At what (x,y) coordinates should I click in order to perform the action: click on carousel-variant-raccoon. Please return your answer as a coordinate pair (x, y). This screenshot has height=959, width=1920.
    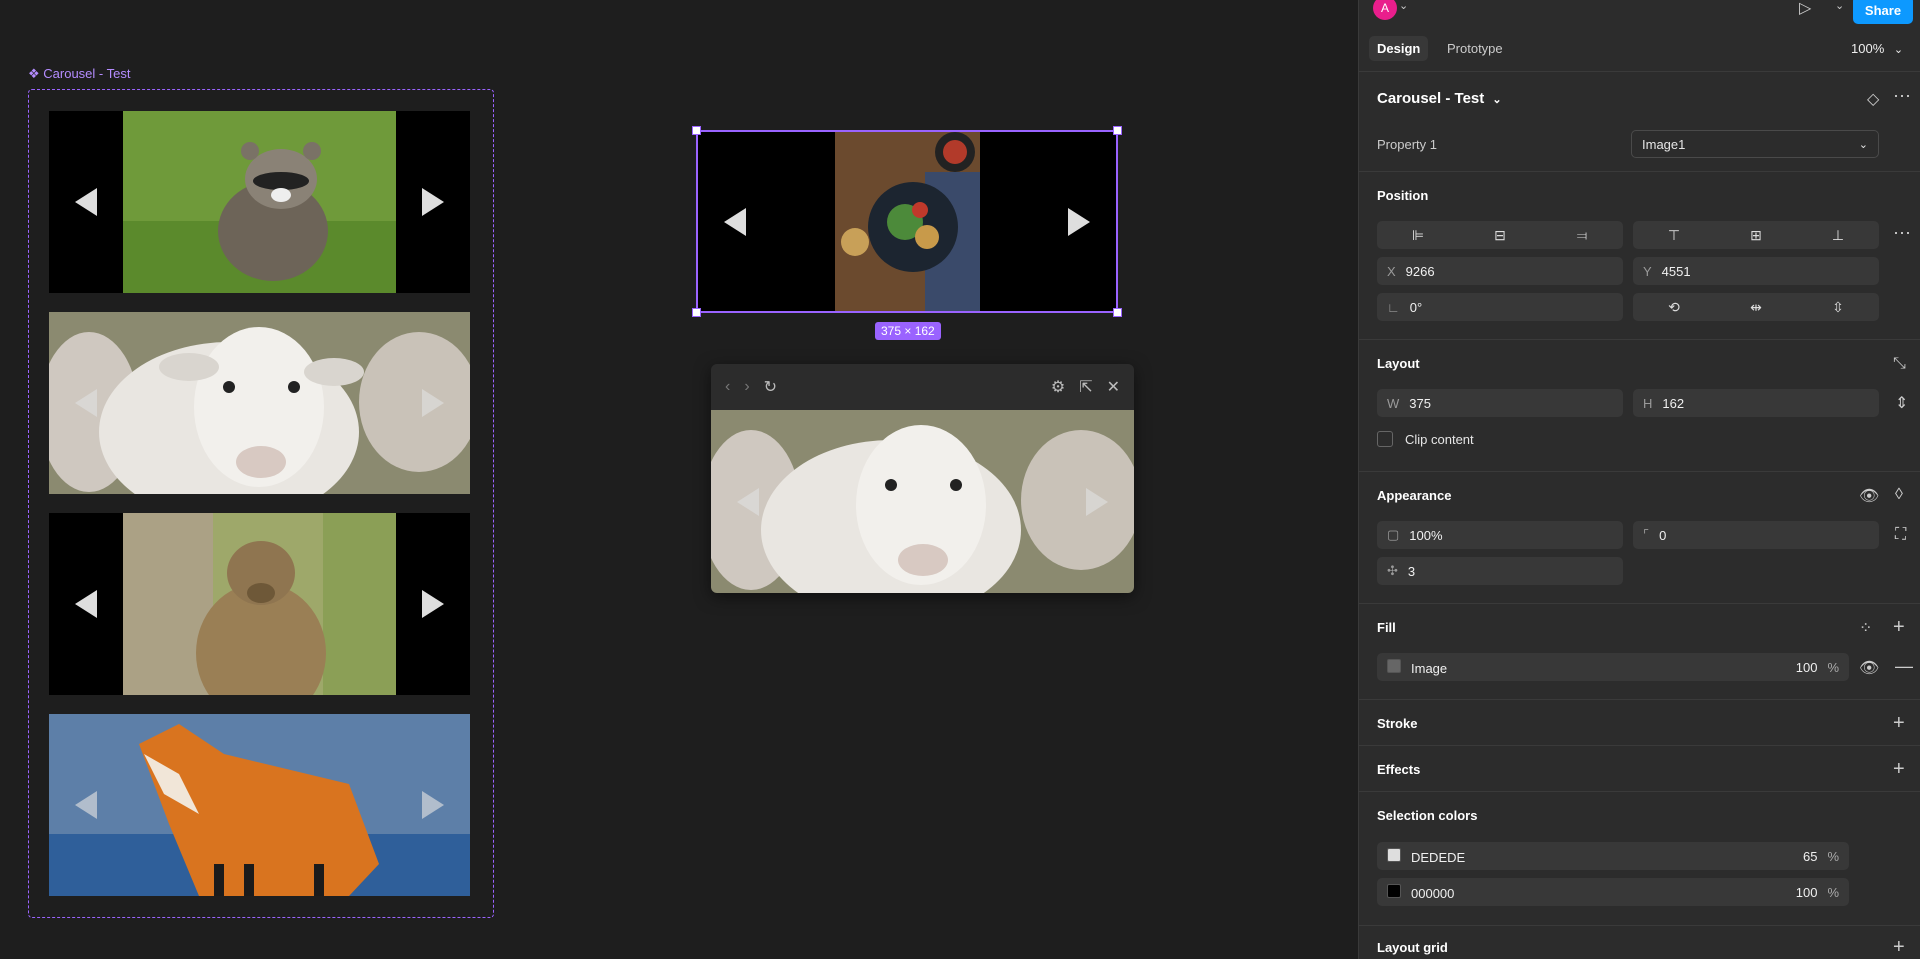
    Looking at the image, I should click on (259, 202).